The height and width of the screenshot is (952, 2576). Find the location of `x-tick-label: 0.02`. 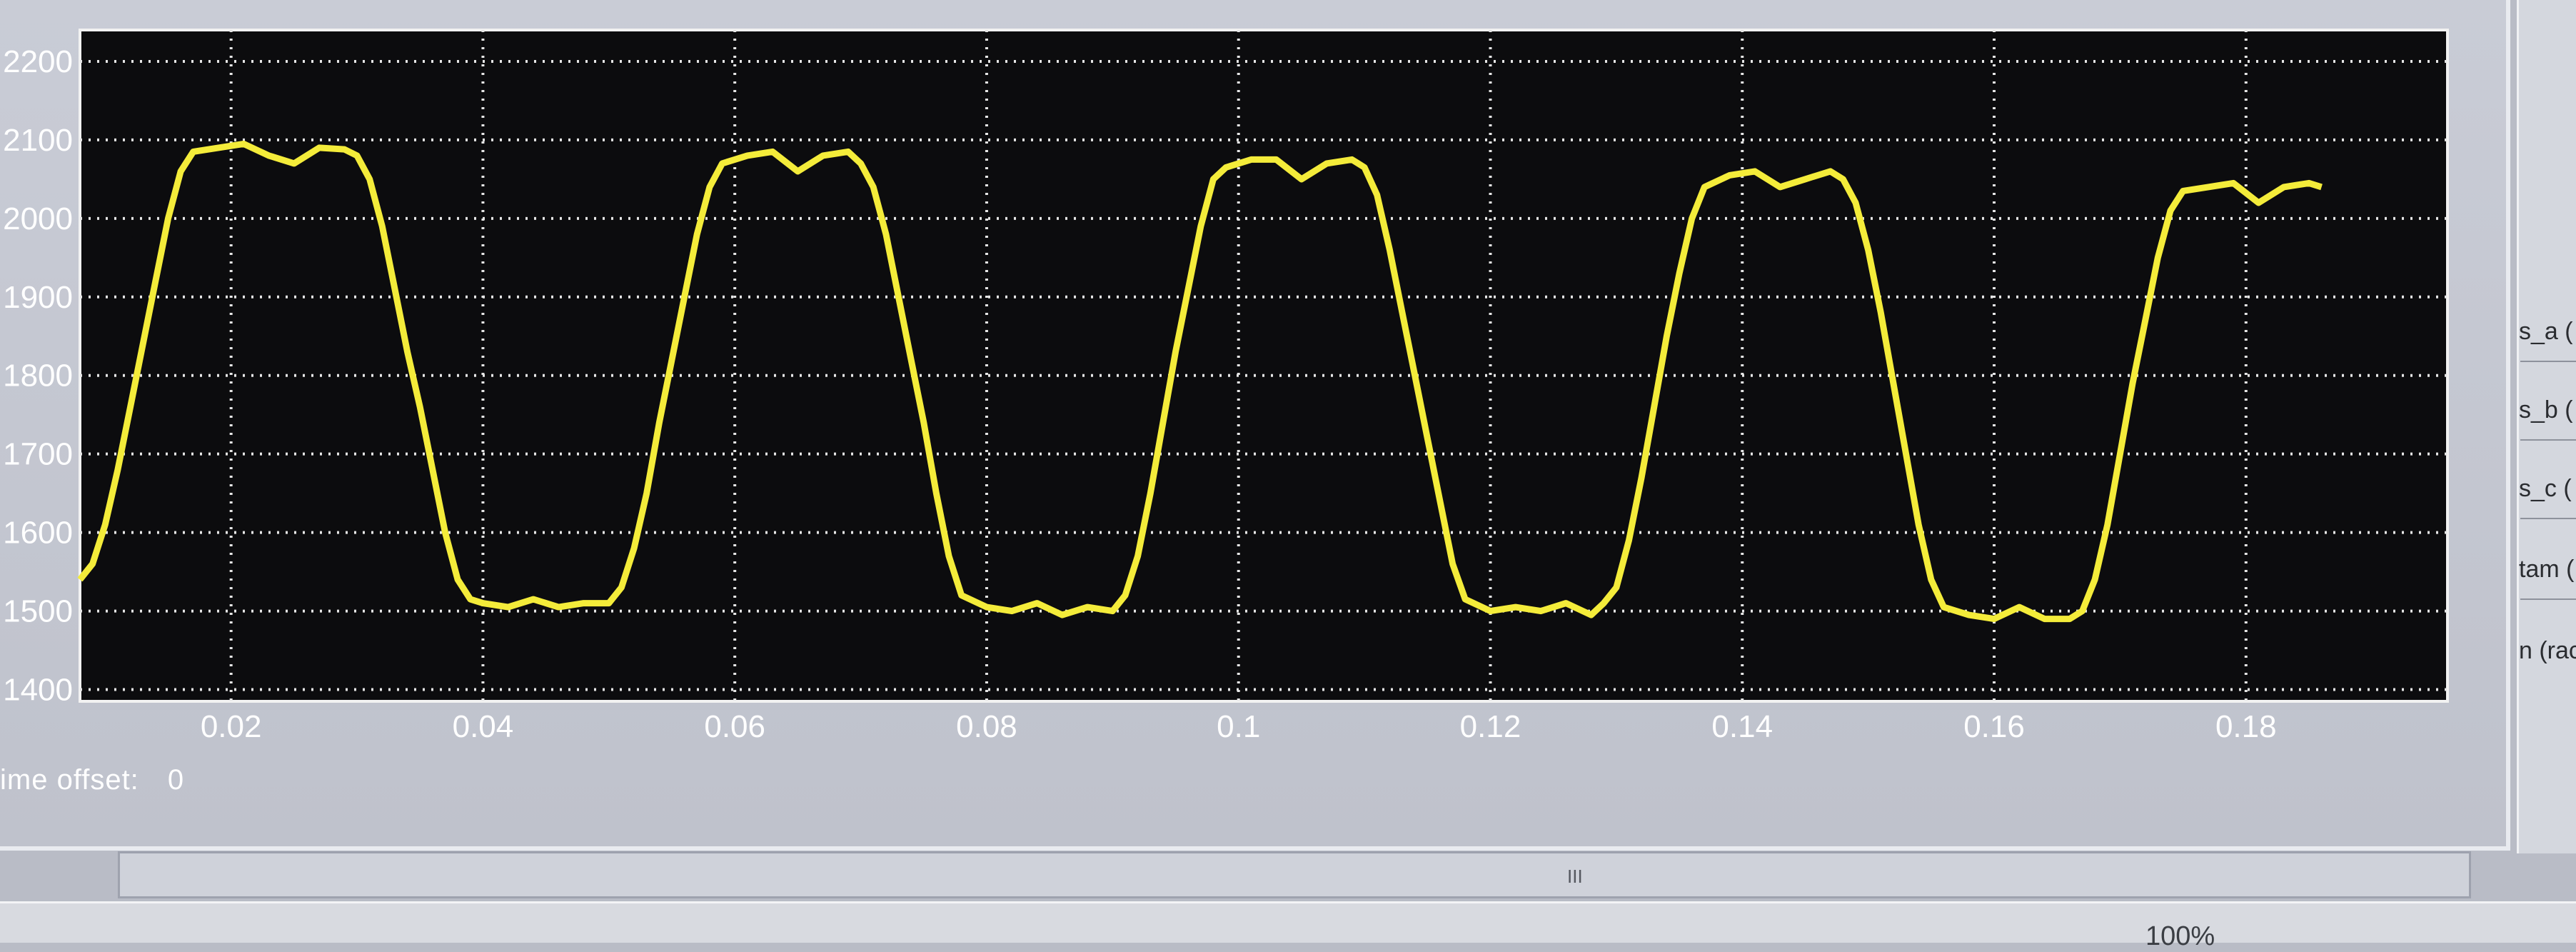

x-tick-label: 0.02 is located at coordinates (231, 726).